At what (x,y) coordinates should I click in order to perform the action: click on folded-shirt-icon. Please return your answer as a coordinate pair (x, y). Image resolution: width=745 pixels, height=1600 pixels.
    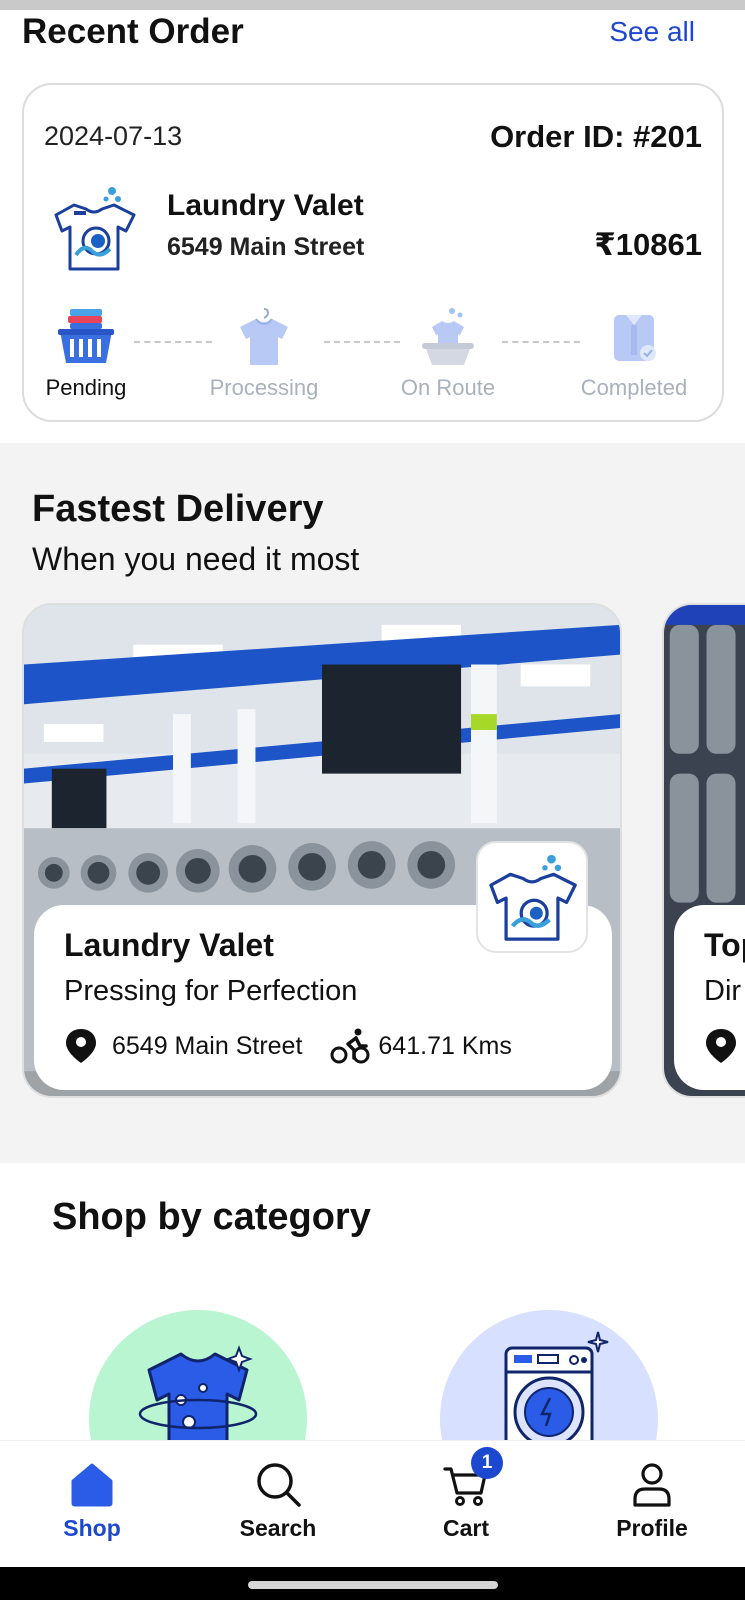
    Looking at the image, I should click on (635, 338).